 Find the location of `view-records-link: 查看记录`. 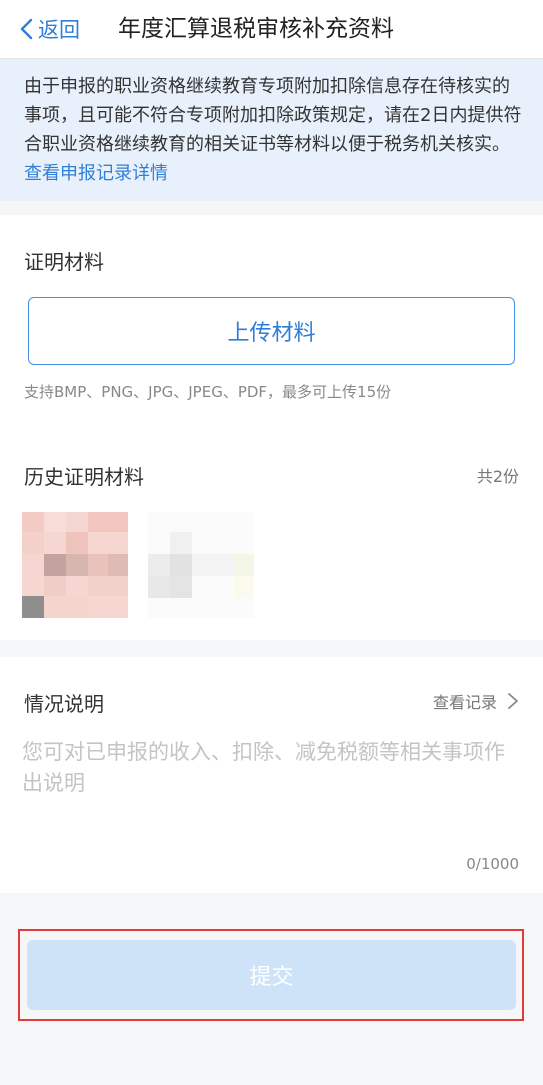

view-records-link: 查看记录 is located at coordinates (476, 701).